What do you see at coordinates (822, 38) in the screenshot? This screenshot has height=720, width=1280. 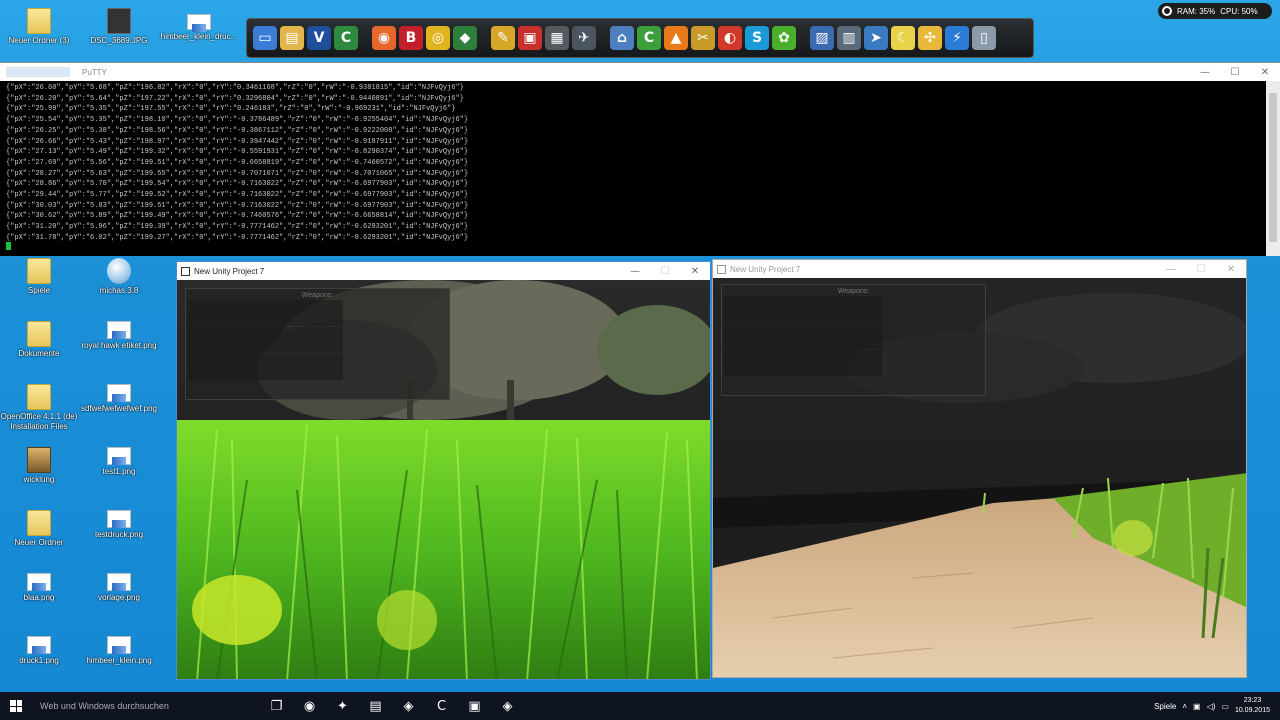 I see `network-drive-icon: ▨` at bounding box center [822, 38].